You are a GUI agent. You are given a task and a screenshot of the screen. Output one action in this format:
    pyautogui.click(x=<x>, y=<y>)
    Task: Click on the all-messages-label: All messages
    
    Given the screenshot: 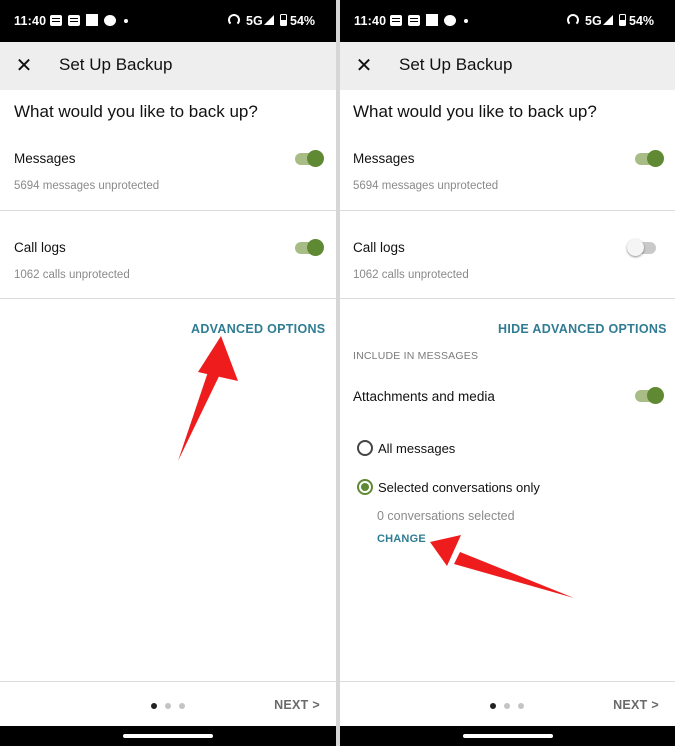 What is the action you would take?
    pyautogui.click(x=417, y=448)
    